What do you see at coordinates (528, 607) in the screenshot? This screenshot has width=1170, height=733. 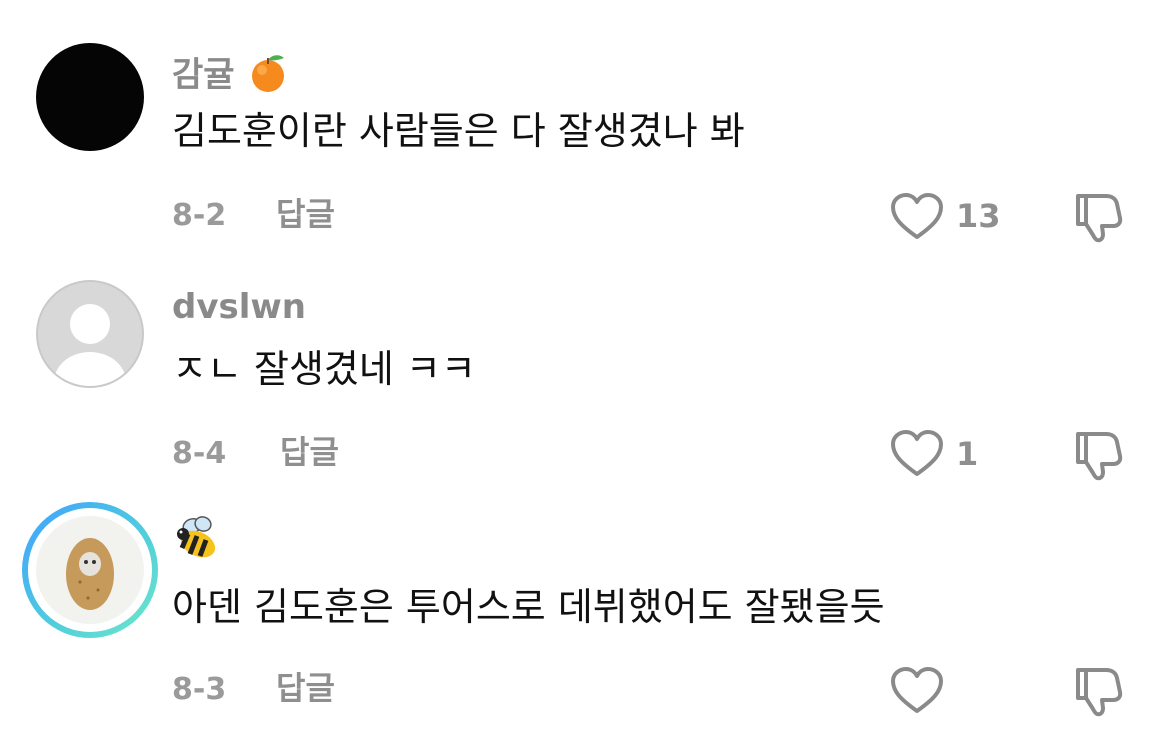 I see `comment-text: 아덴 김도훈은 투어스로 데뷔했어도 잘됐을듯` at bounding box center [528, 607].